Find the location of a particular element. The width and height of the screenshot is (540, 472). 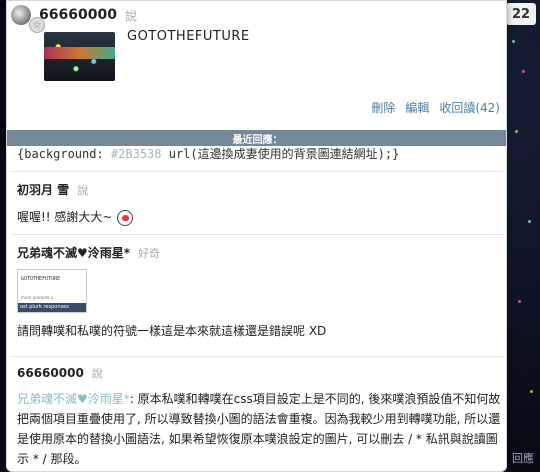

plurk-content: GOTOTHEFUTURE is located at coordinates (188, 36).